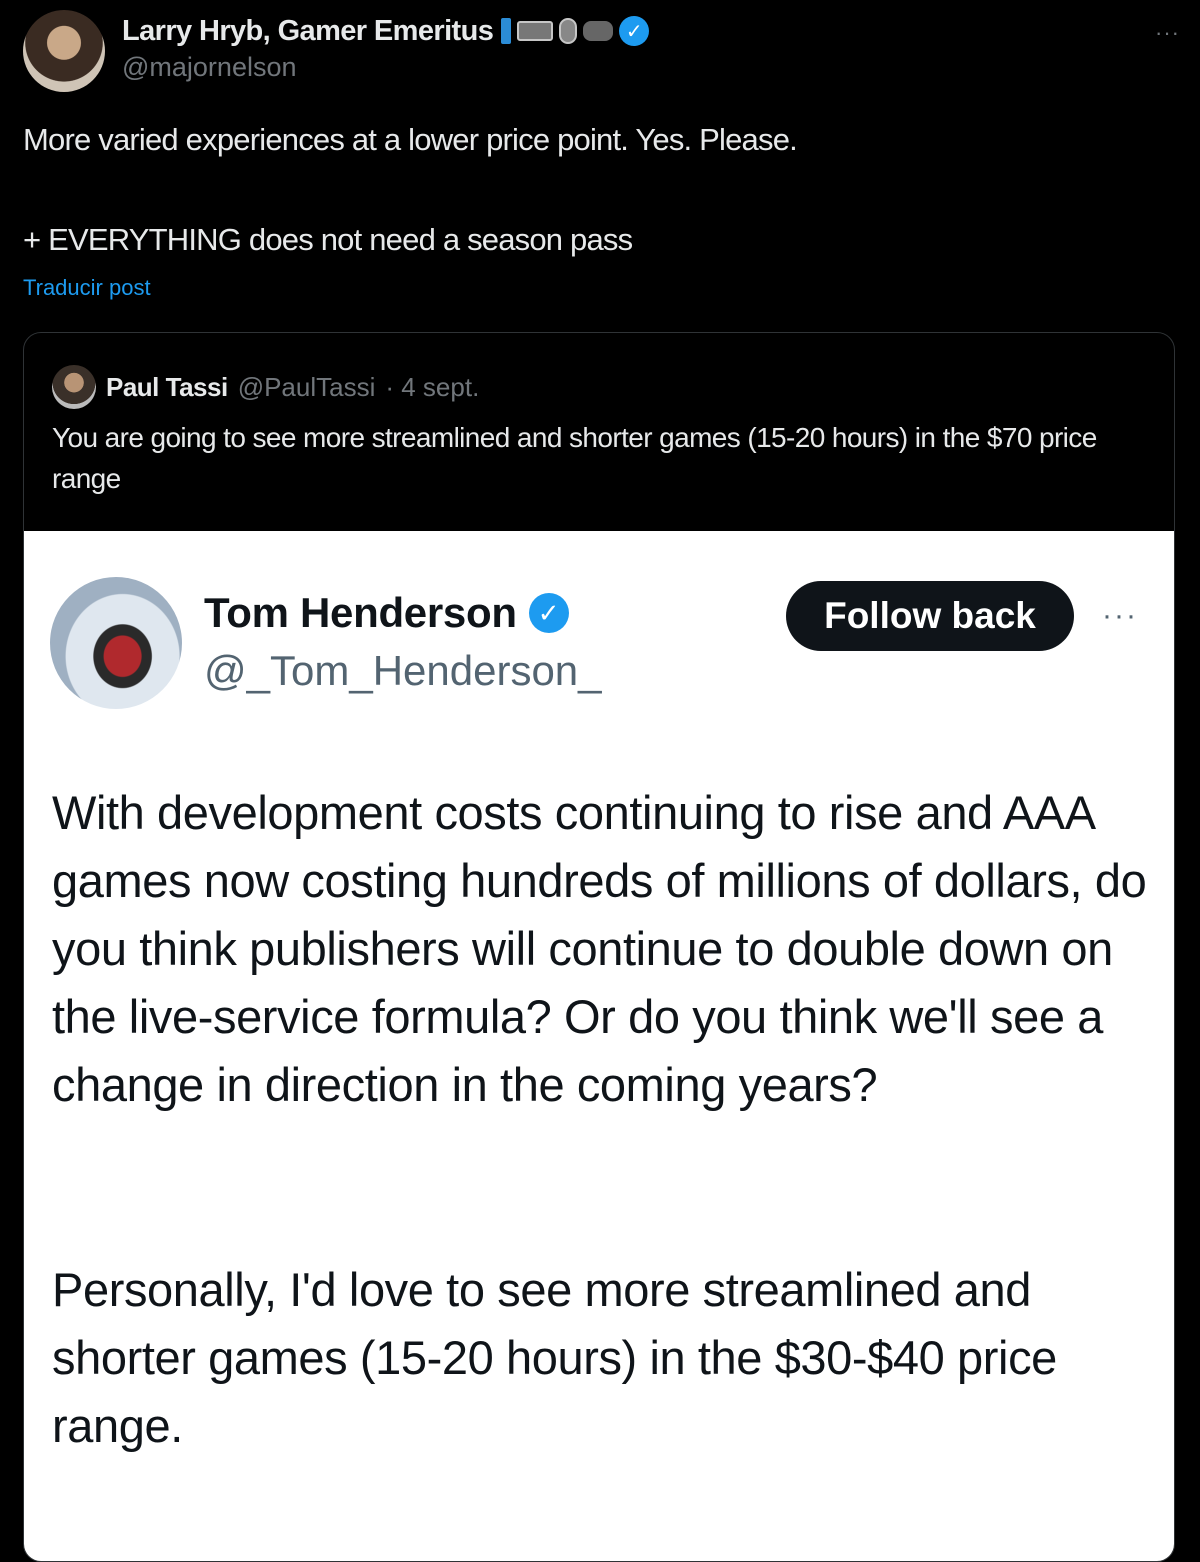 The image size is (1200, 1562). I want to click on author-avatar, so click(64, 51).